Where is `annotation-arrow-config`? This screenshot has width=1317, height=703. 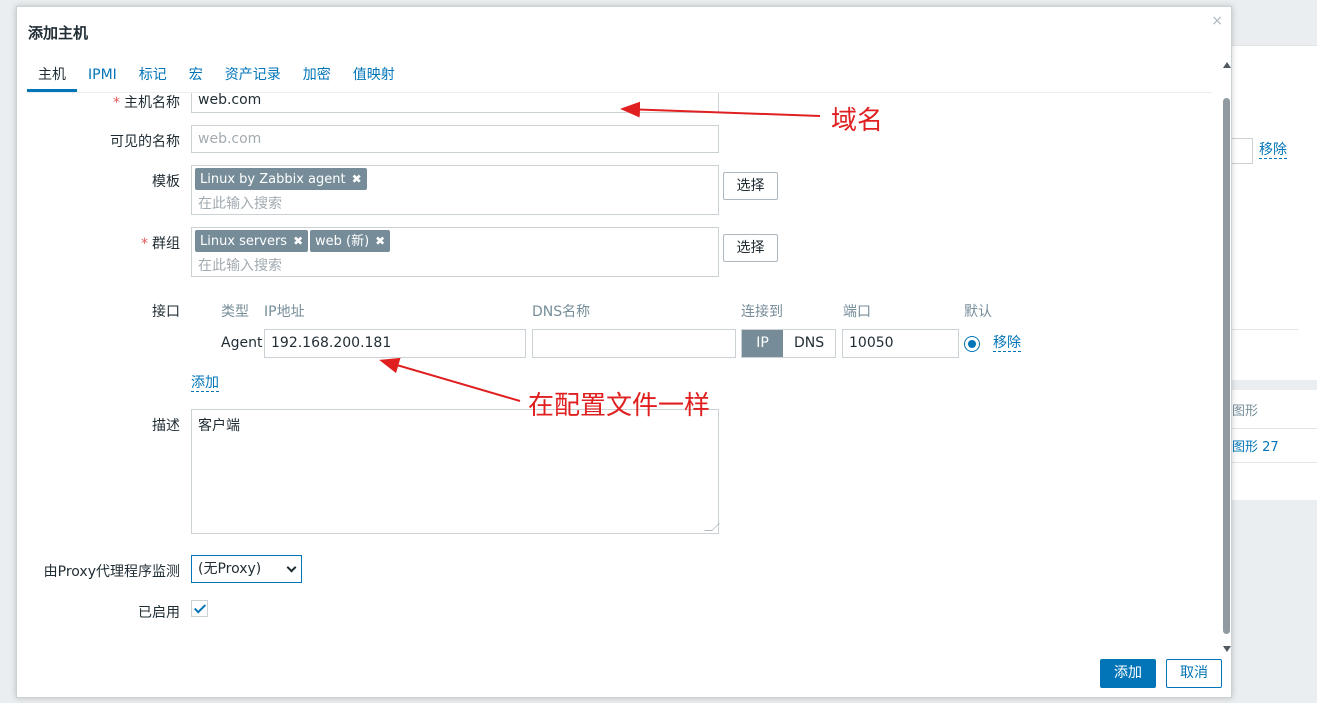
annotation-arrow-config is located at coordinates (450, 379).